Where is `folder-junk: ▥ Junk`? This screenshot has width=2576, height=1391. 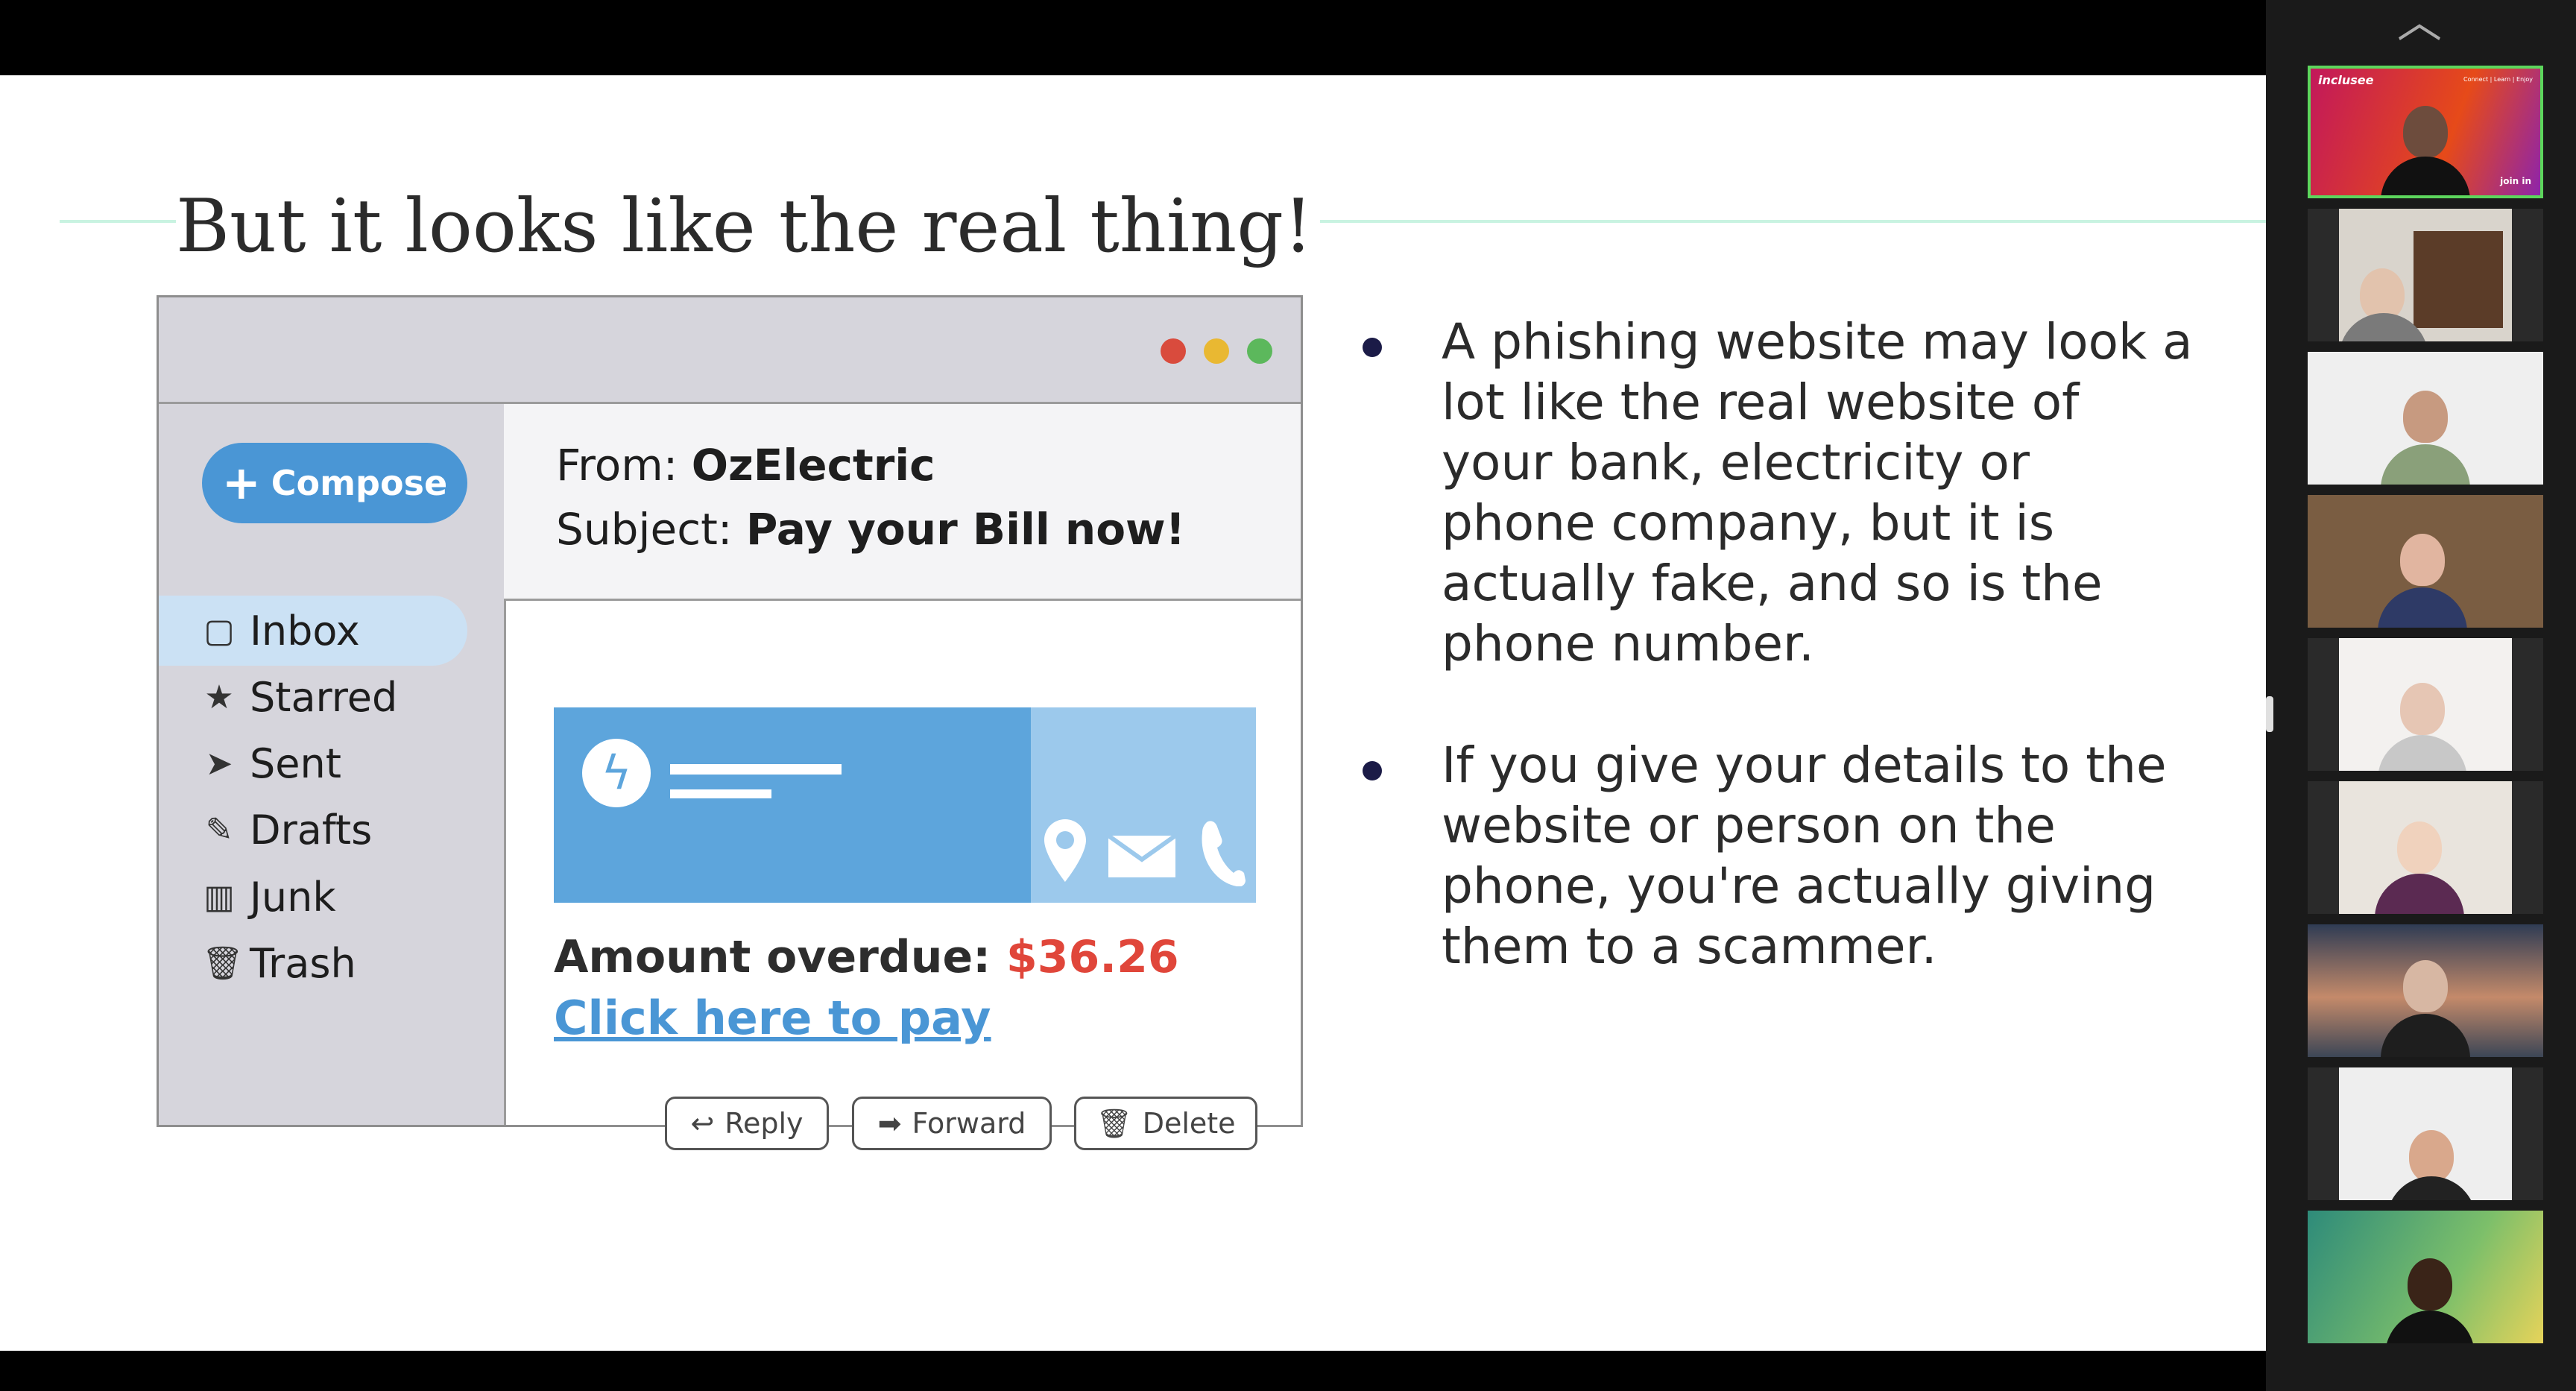
folder-junk: ▥ Junk is located at coordinates (269, 896).